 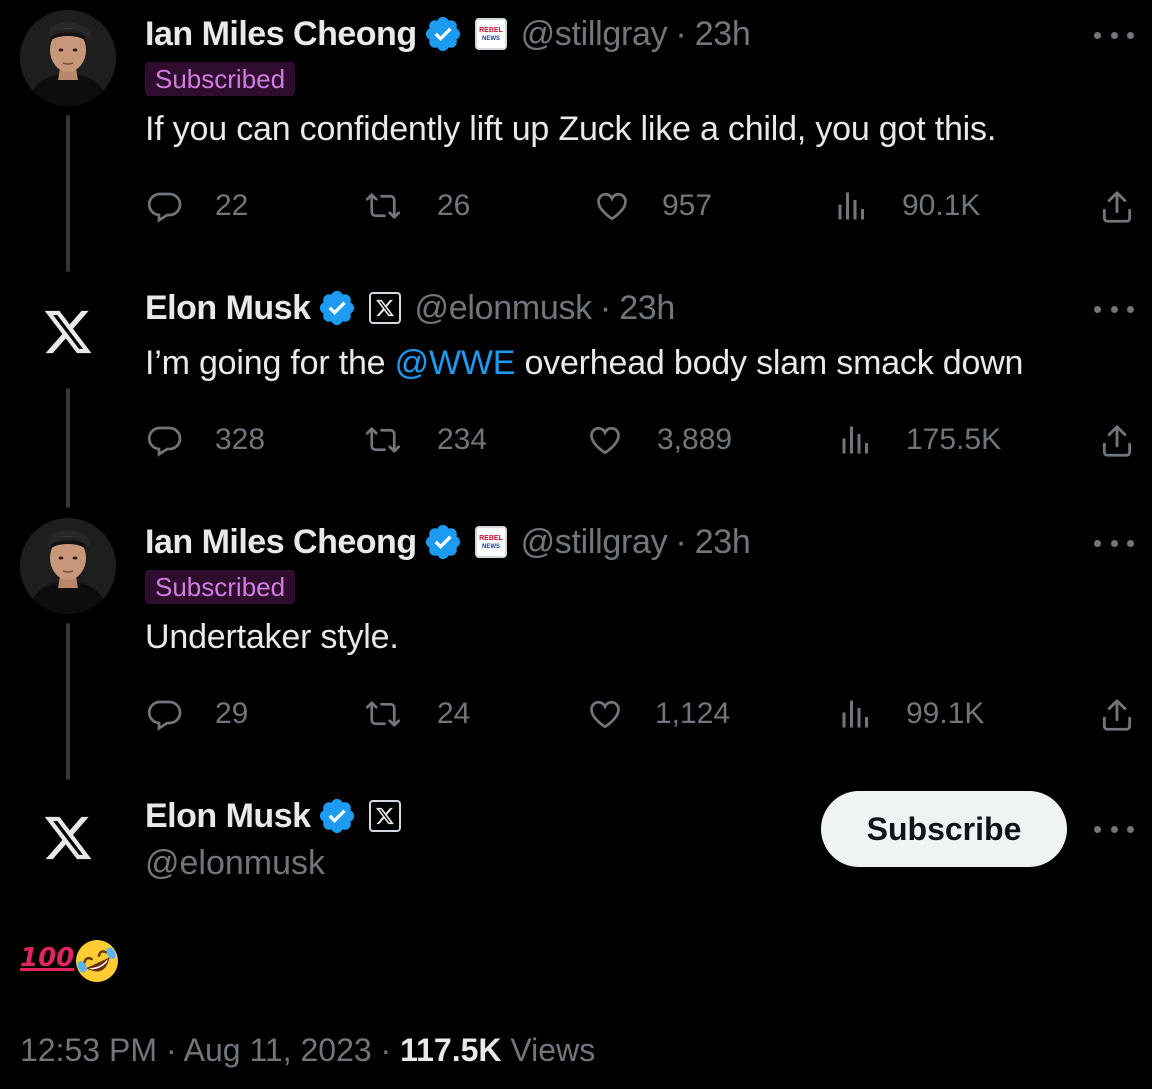 I want to click on hundred-points-icon: 100, so click(x=47, y=958).